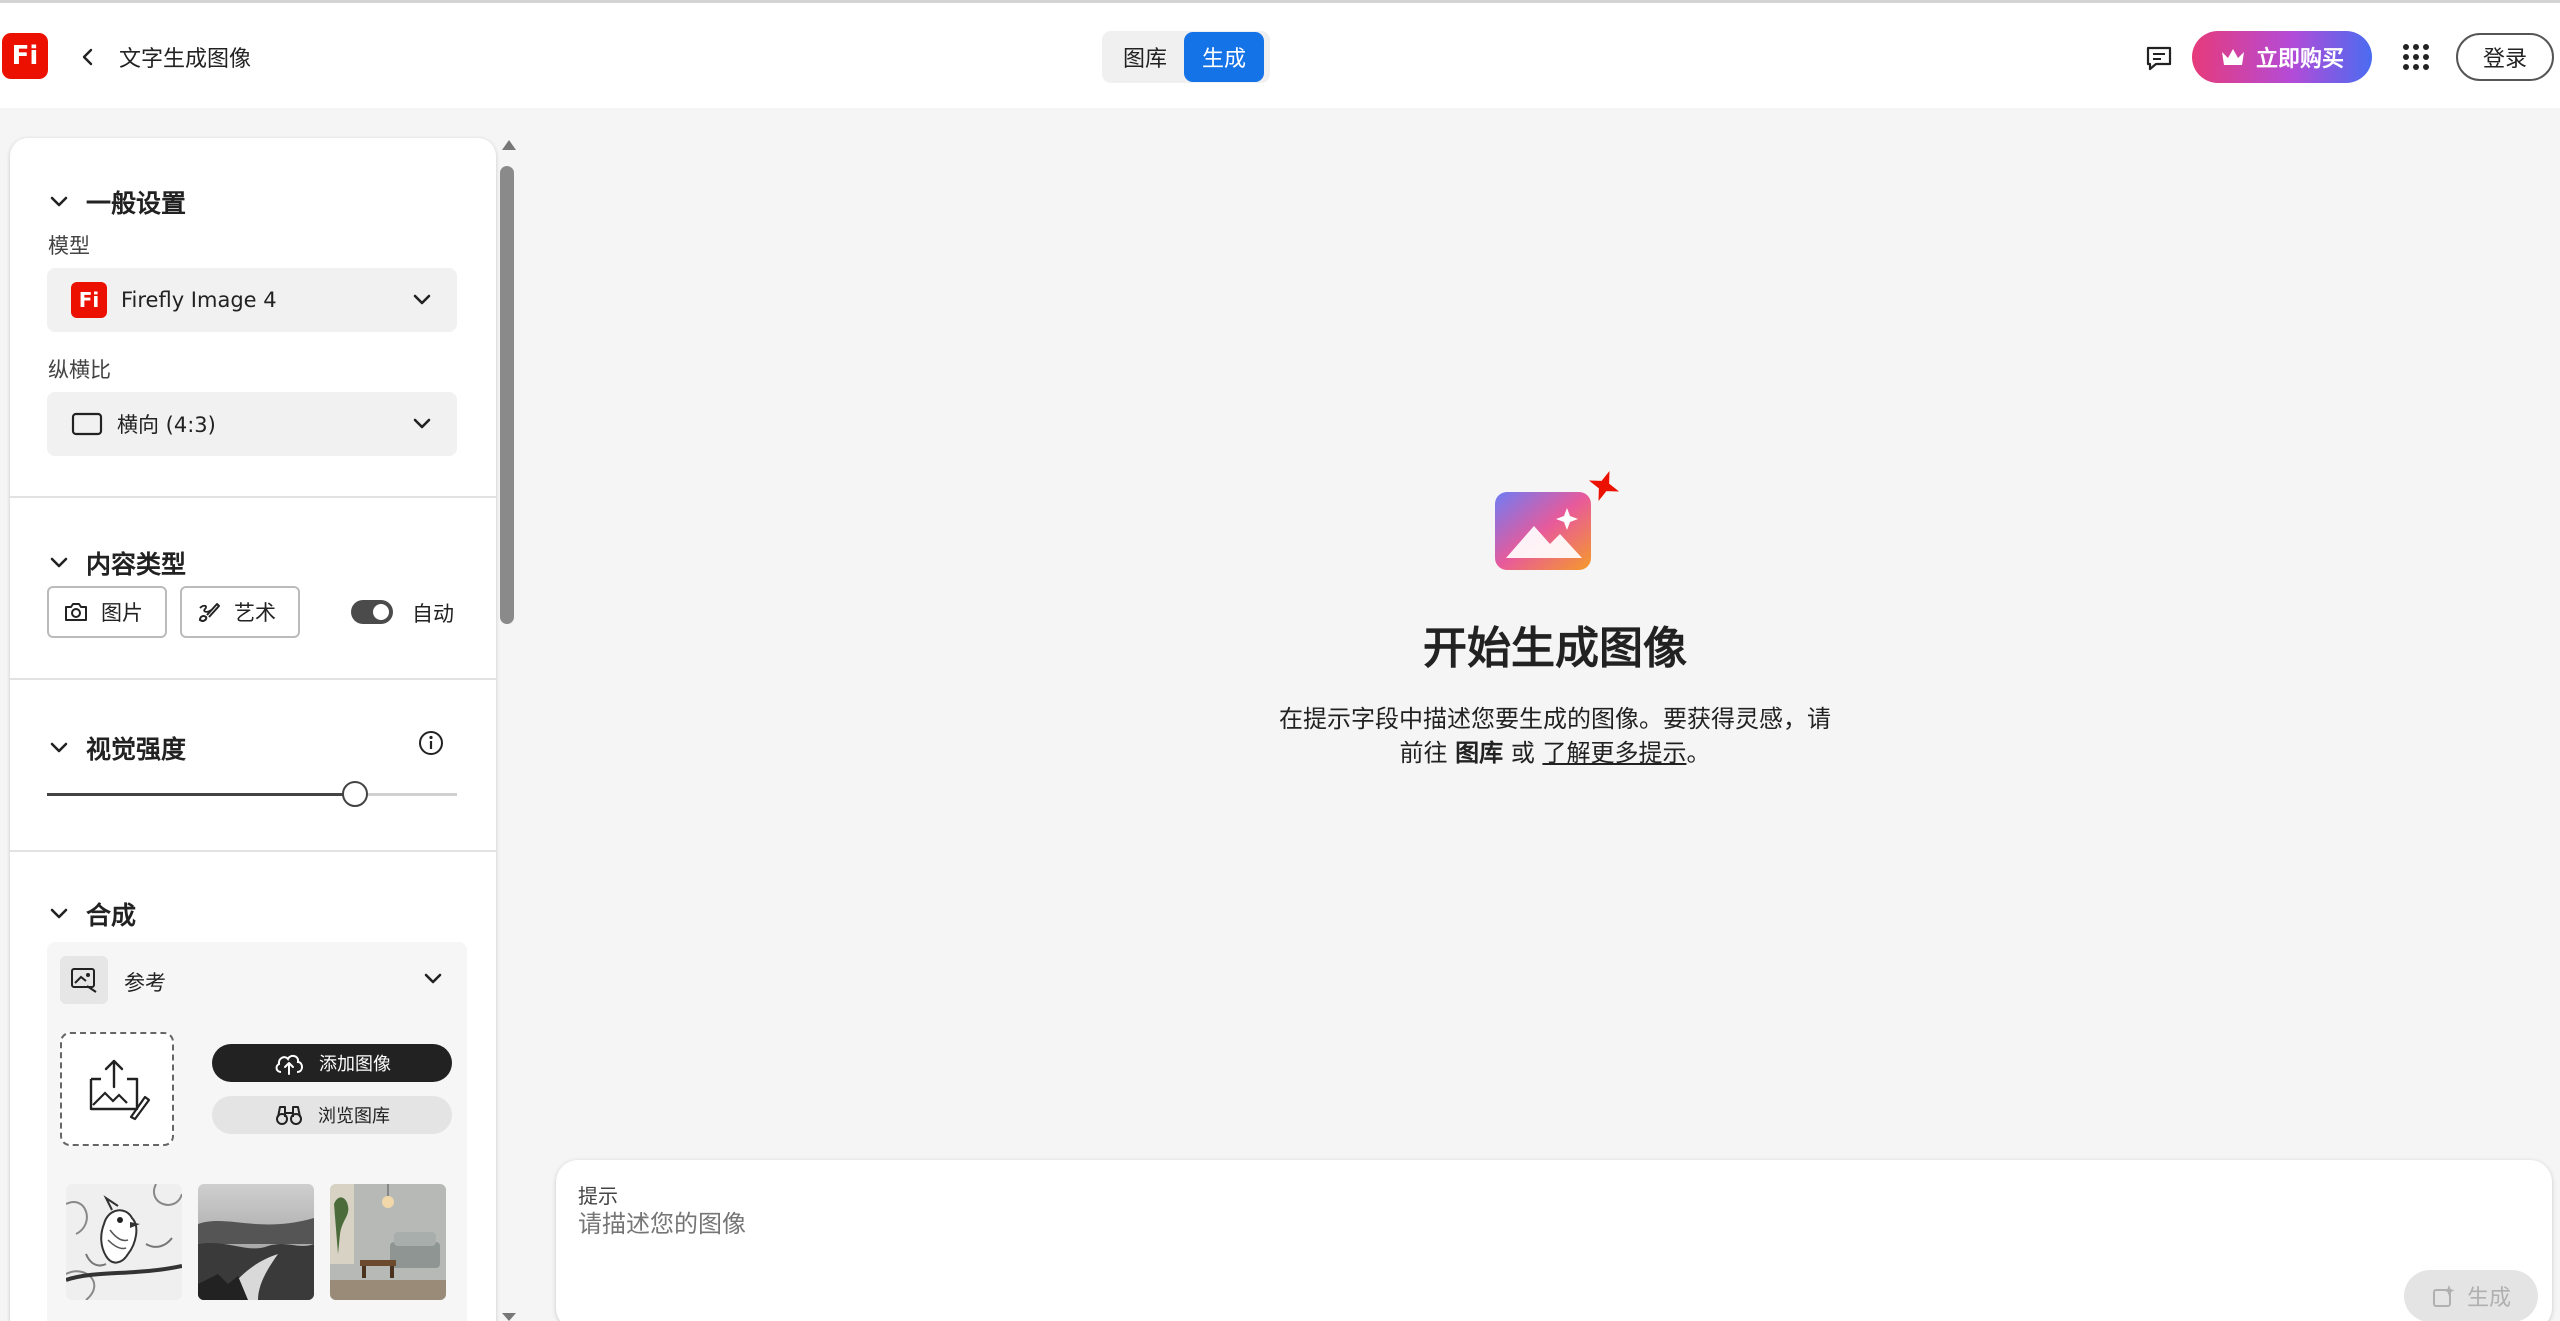 The height and width of the screenshot is (1321, 2560). I want to click on tab-generate: 生成, so click(1224, 57).